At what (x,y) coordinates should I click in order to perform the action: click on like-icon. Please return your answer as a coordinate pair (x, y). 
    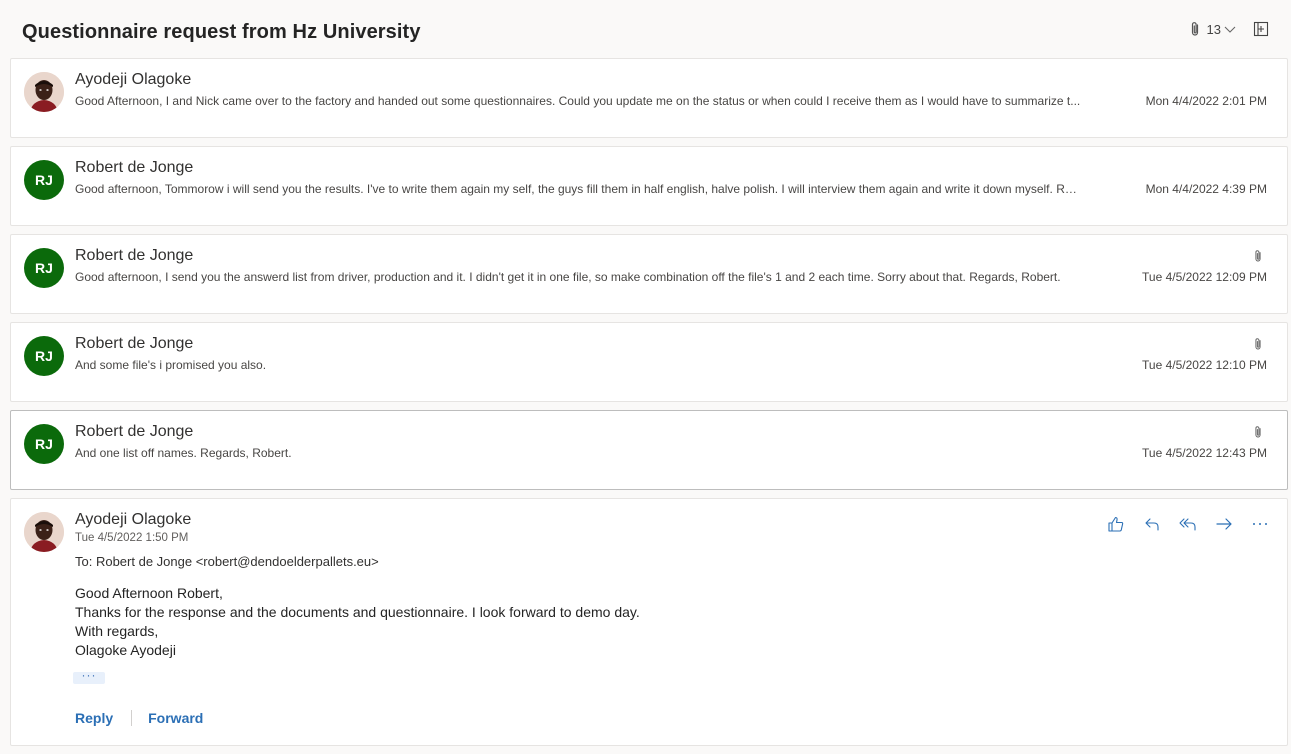
    Looking at the image, I should click on (1116, 524).